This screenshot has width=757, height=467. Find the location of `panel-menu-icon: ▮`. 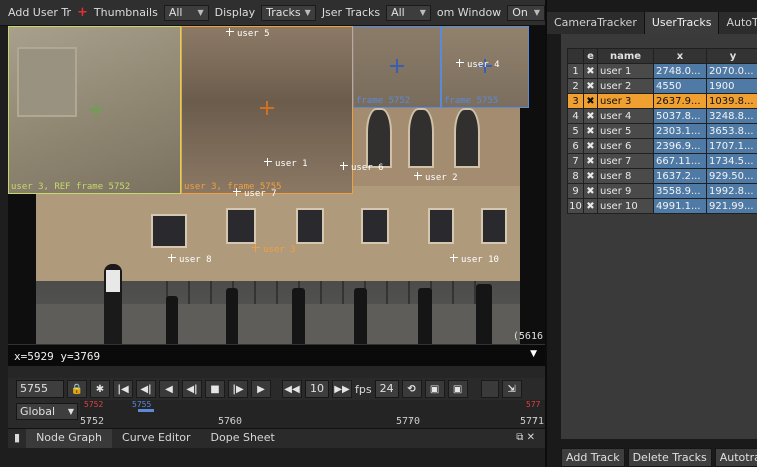

panel-menu-icon: ▮ is located at coordinates (17, 438).